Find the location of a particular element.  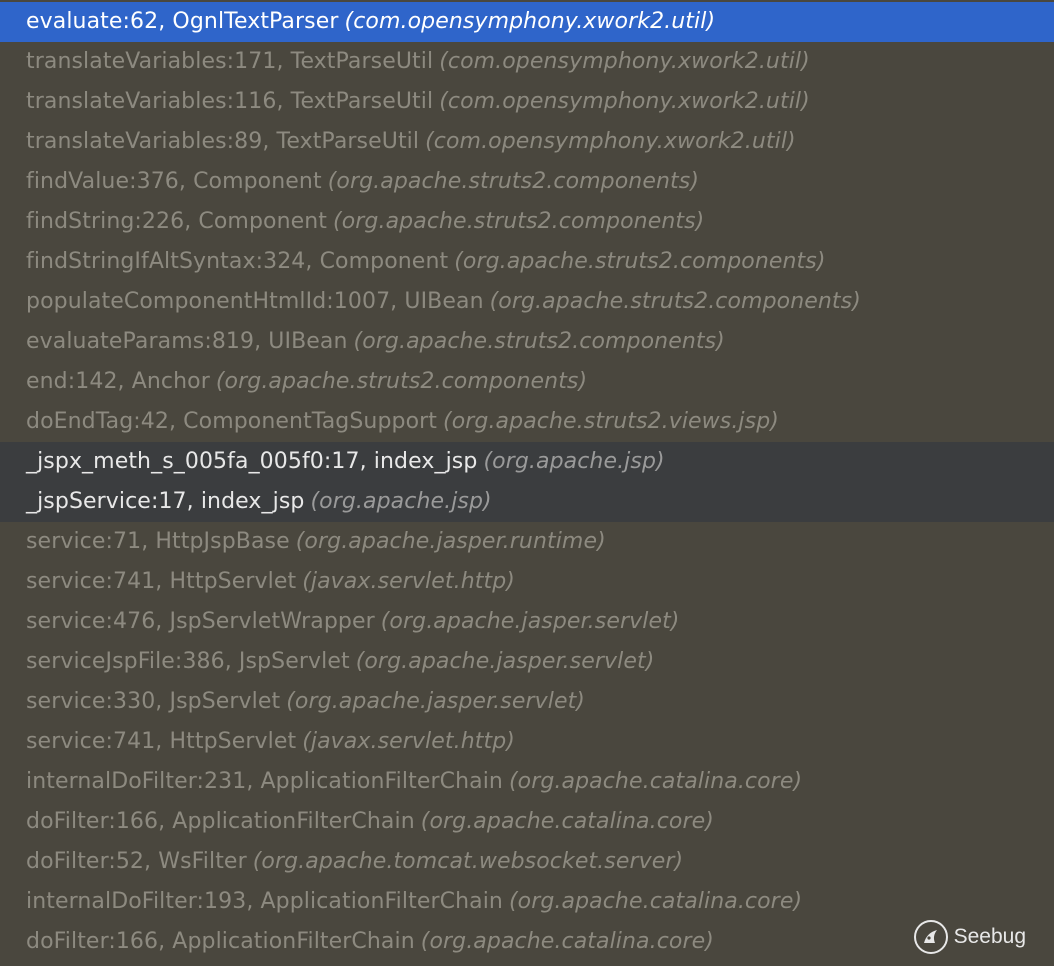

frame-method: evaluate:62, OgnlTextParser is located at coordinates (182, 21).